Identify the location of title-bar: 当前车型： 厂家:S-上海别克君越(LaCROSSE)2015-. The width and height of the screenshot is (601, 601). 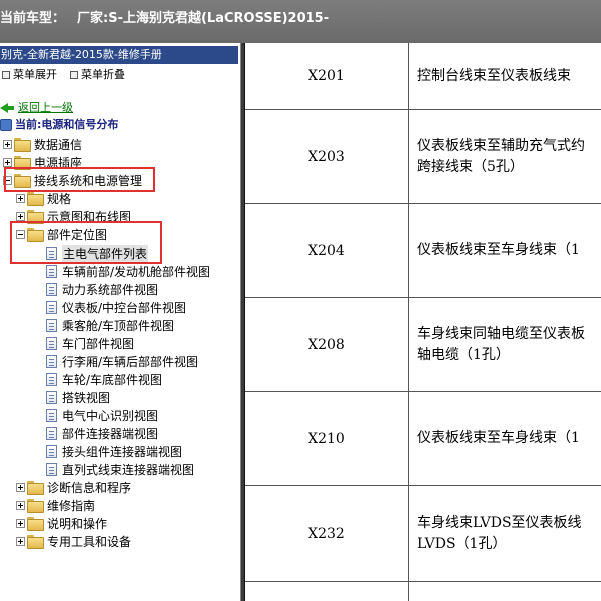
(300, 21).